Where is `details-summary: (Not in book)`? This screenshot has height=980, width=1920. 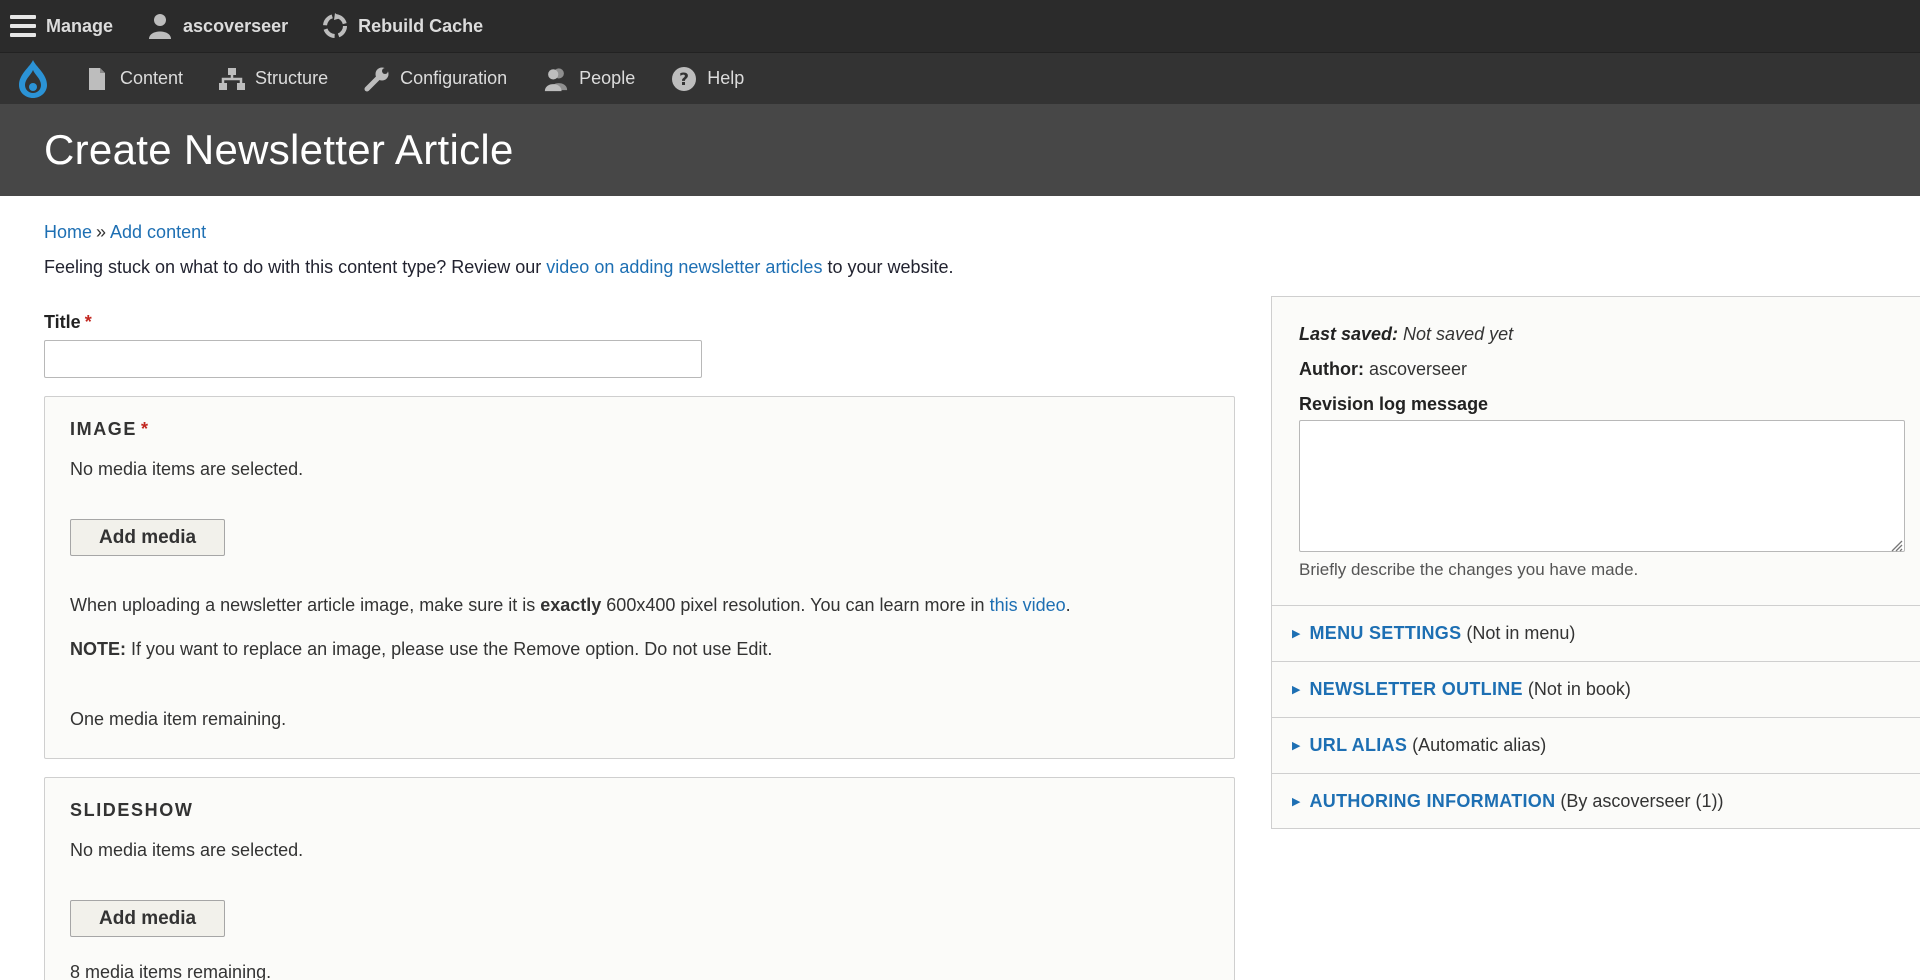 details-summary: (Not in book) is located at coordinates (1579, 689).